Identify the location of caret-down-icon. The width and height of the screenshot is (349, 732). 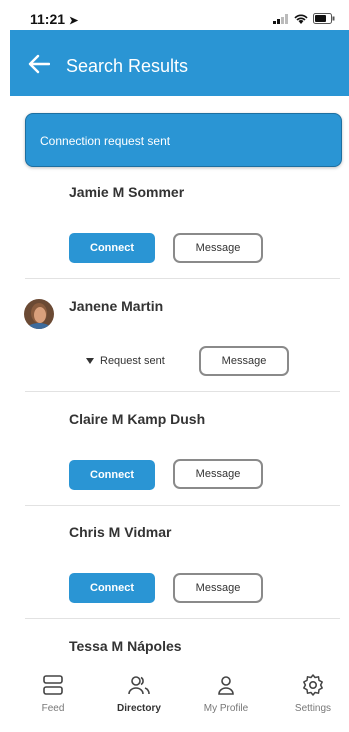
(90, 361).